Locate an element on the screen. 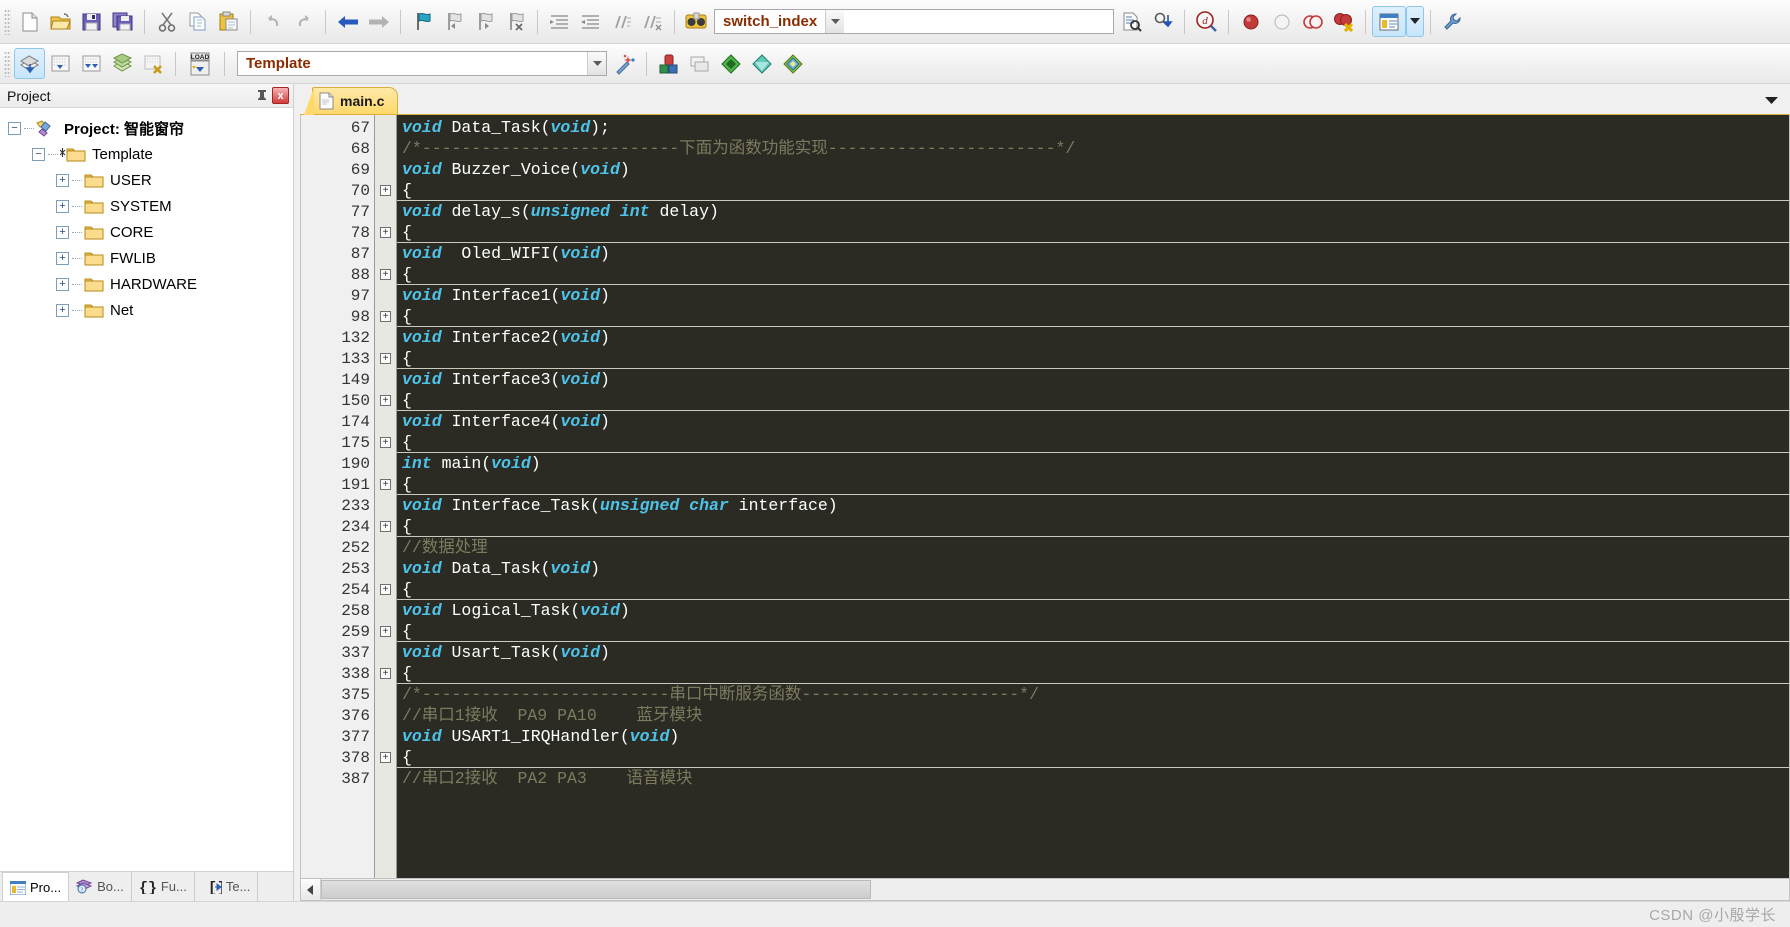  find-input: switch_index is located at coordinates (770, 21).